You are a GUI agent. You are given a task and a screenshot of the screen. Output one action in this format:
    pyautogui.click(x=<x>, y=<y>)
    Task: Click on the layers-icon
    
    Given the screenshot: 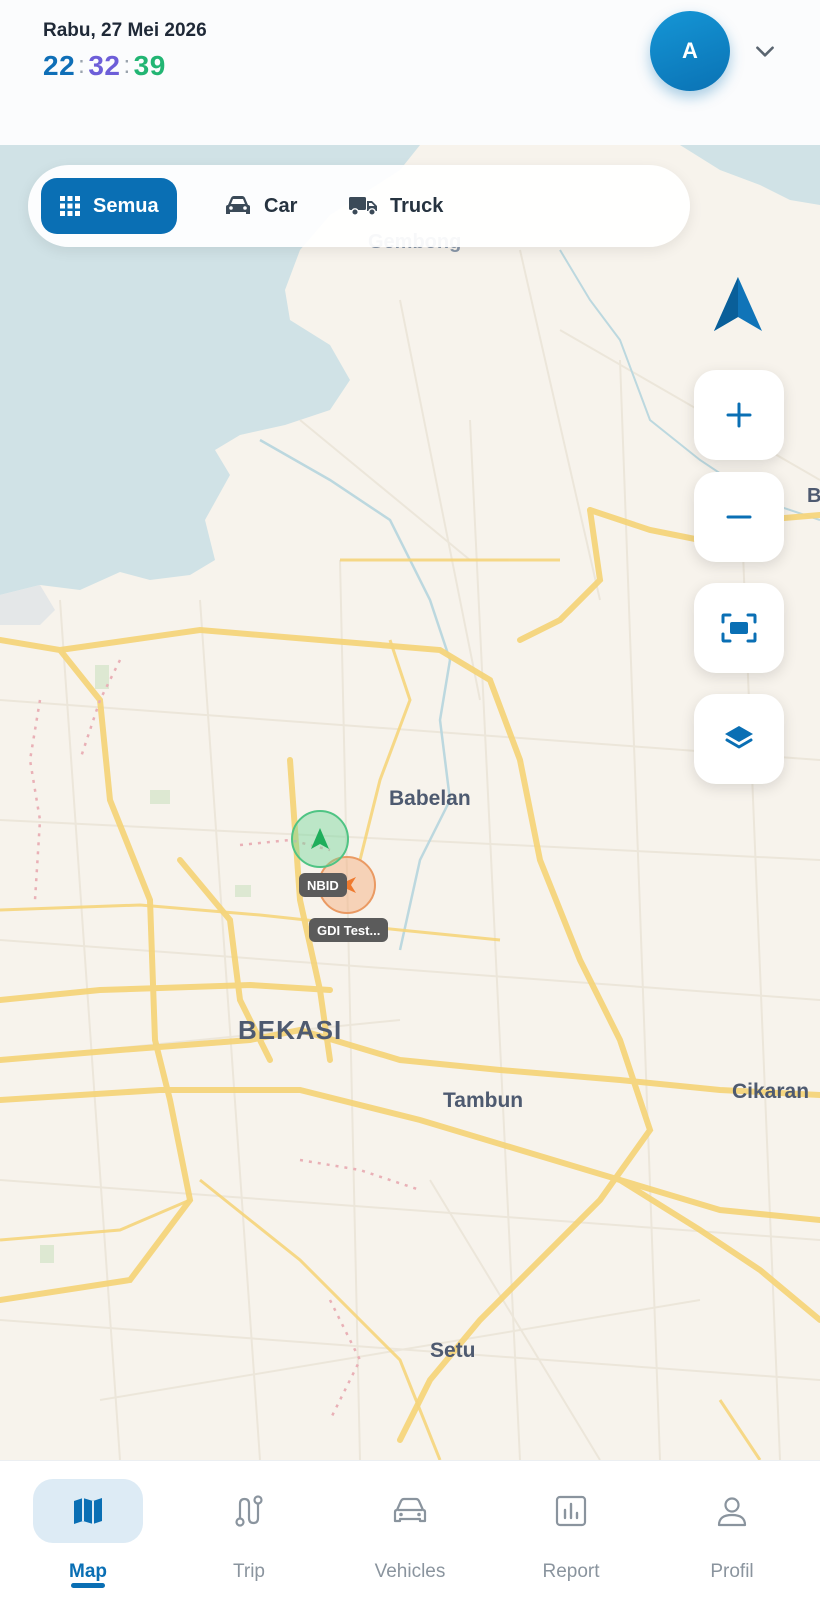 What is the action you would take?
    pyautogui.click(x=739, y=737)
    